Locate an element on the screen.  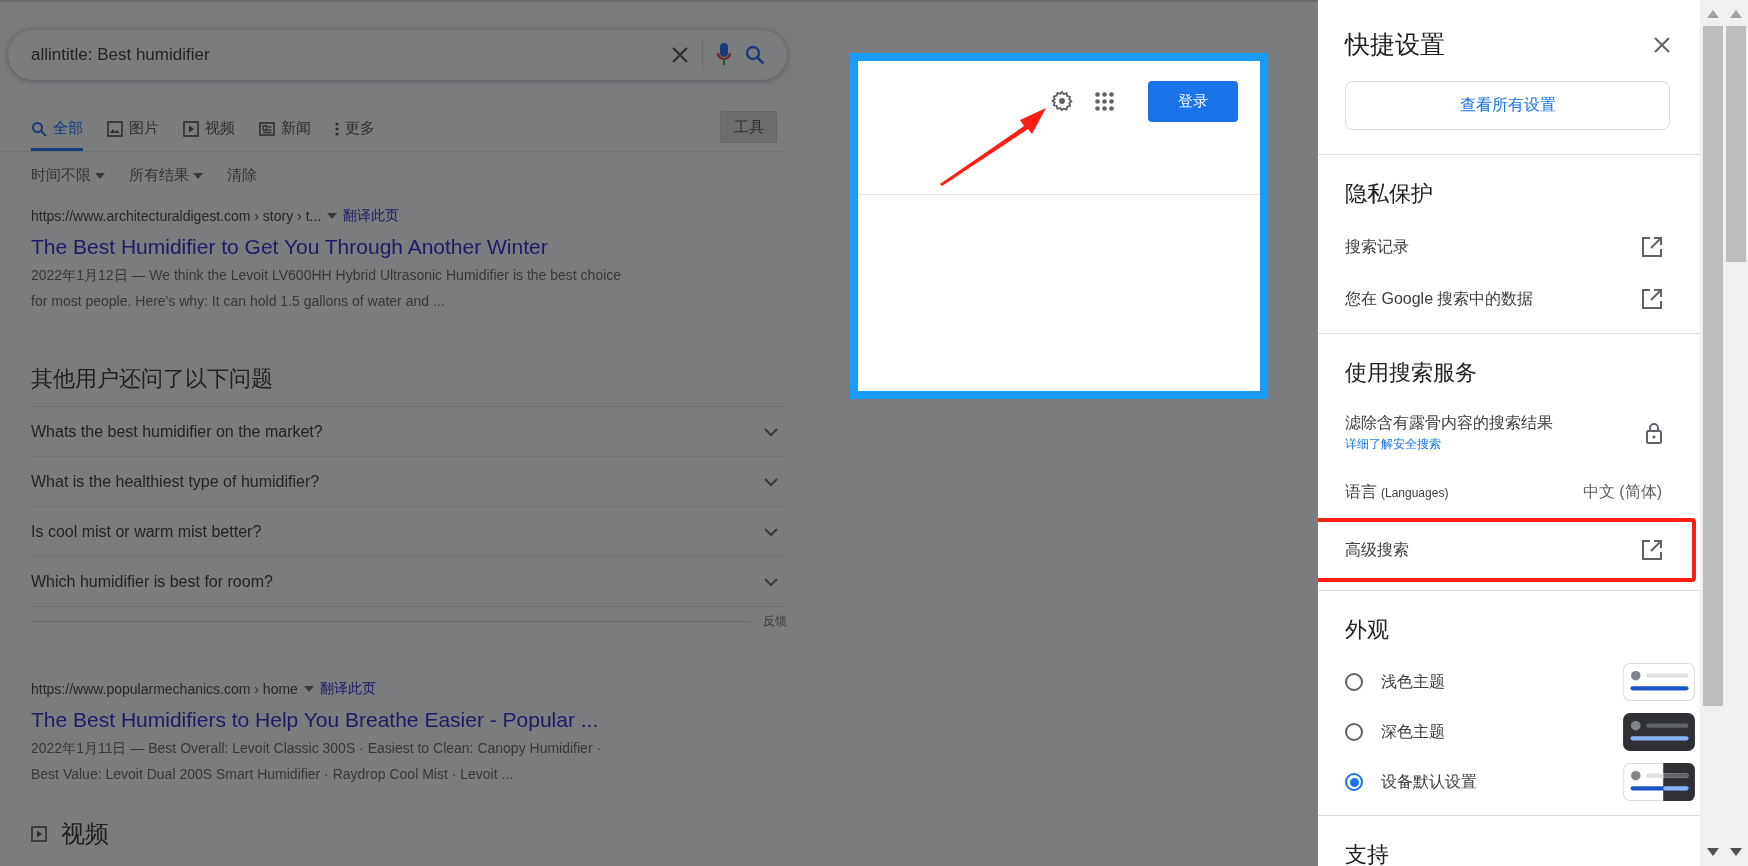
theme-label: 浅色主题 is located at coordinates (1413, 681).